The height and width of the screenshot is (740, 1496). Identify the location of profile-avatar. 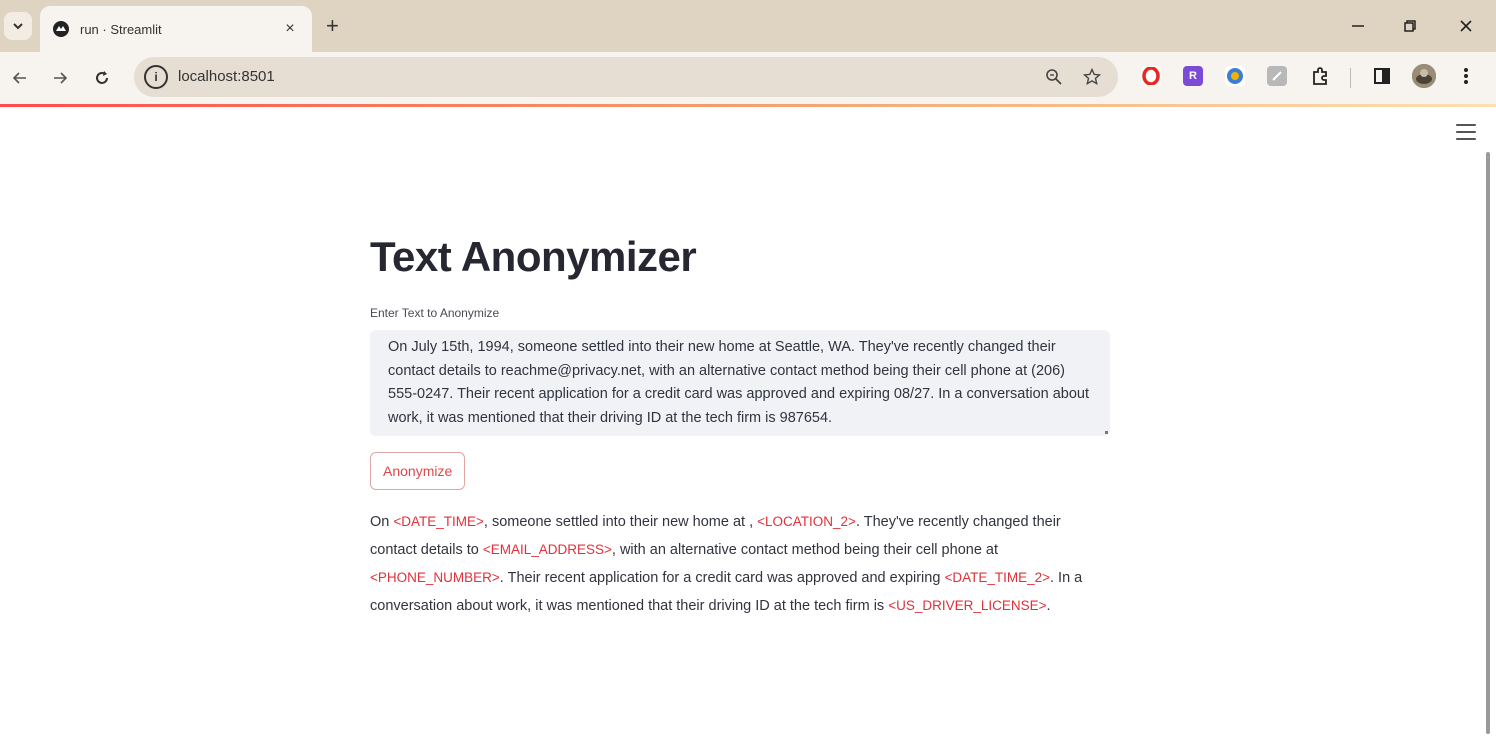
(1424, 76).